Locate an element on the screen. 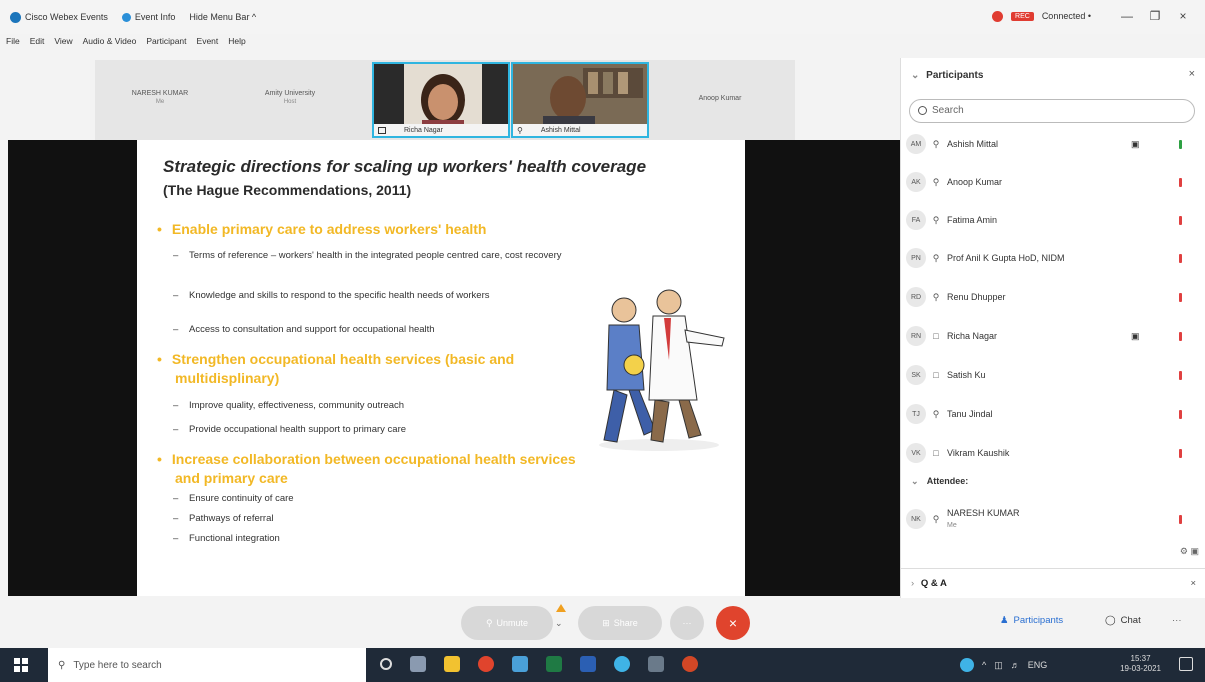 This screenshot has width=1205, height=682. menu-view: View is located at coordinates (63, 41).